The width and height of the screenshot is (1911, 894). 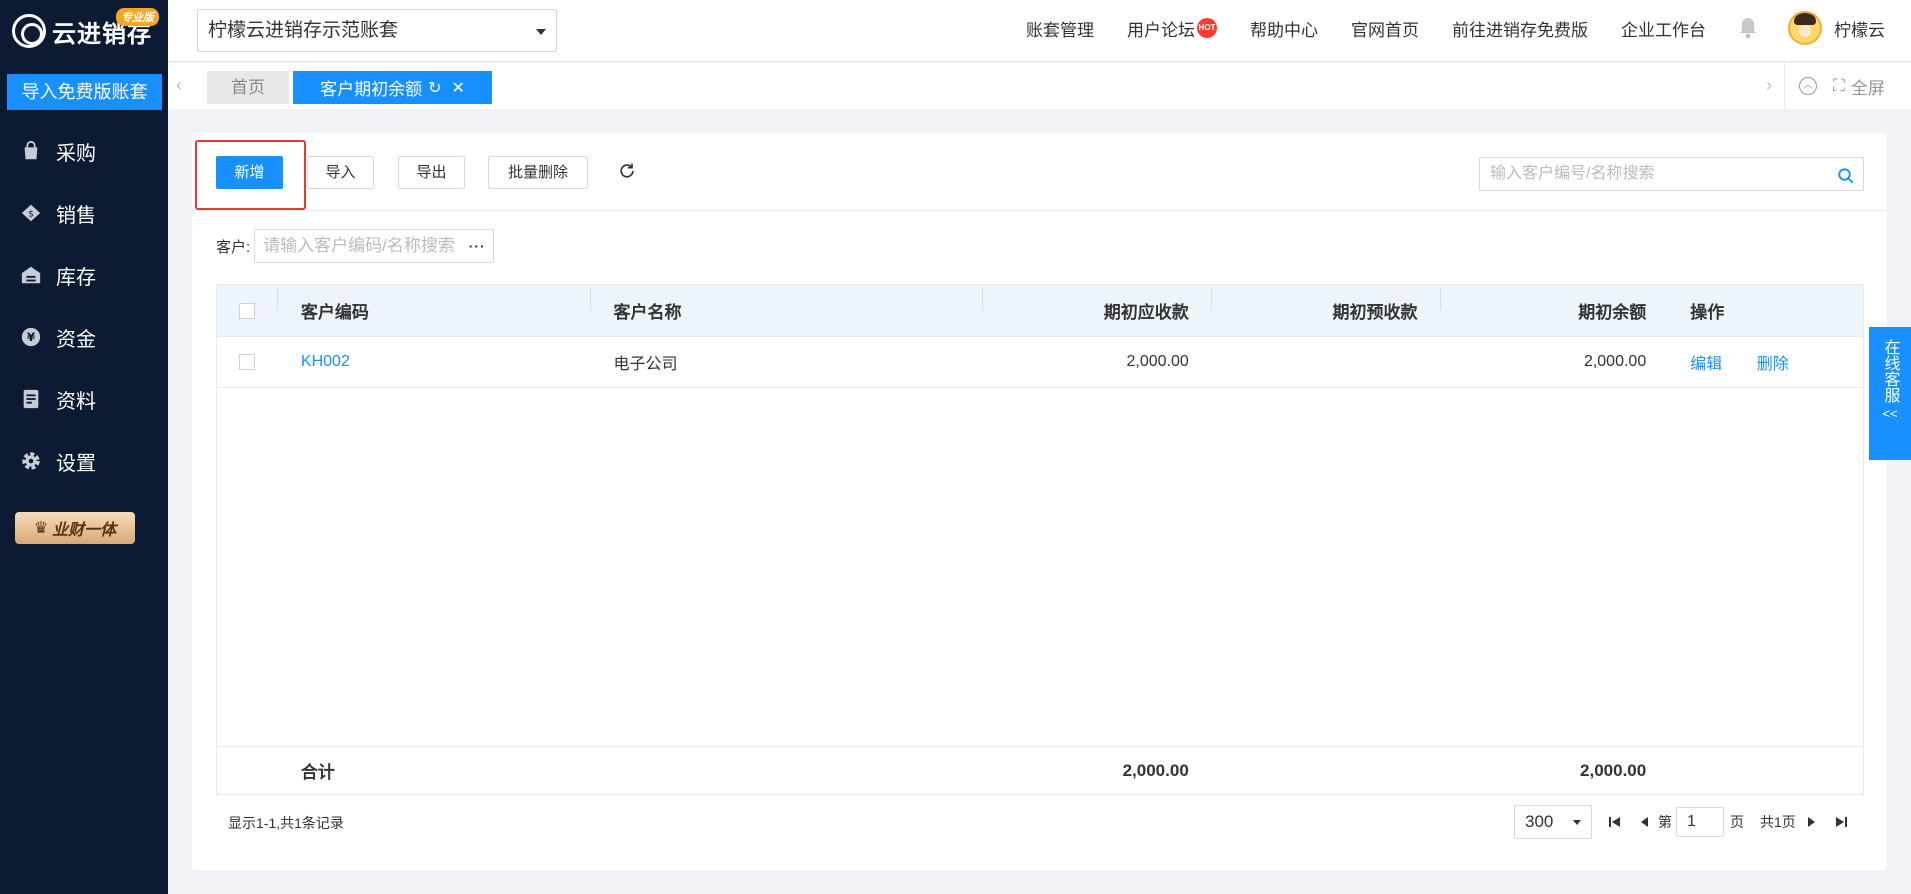 What do you see at coordinates (76, 215) in the screenshot?
I see `sidebar-item-label: 销售` at bounding box center [76, 215].